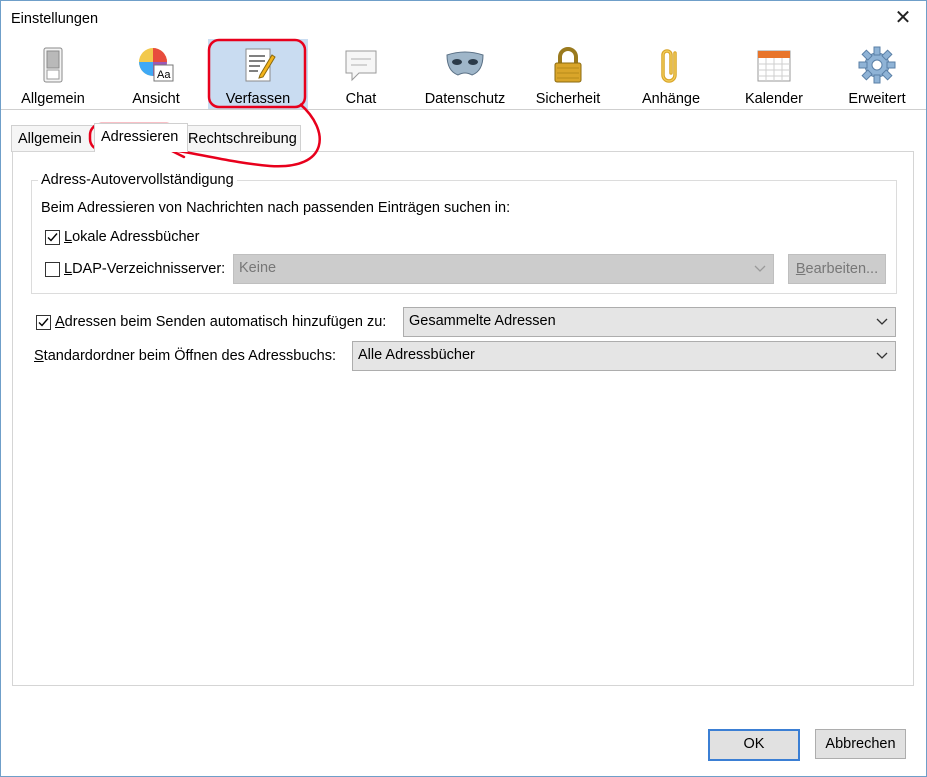  I want to click on toolbar-label: Verfassen, so click(258, 99).